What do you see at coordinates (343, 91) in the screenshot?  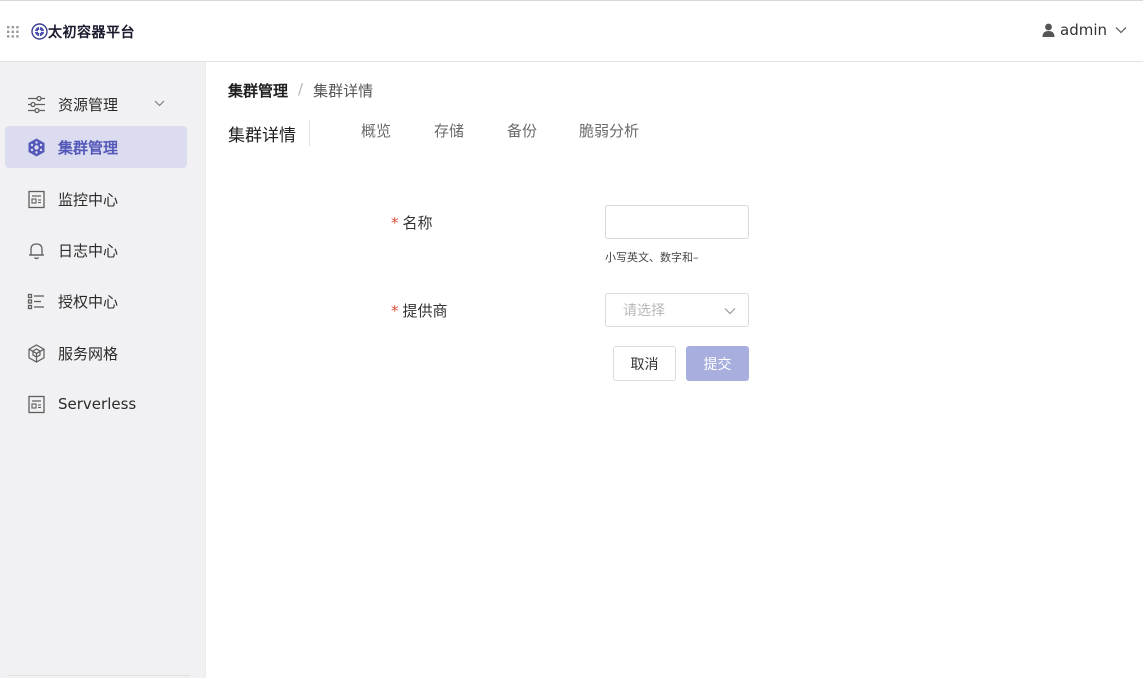 I see `breadcrumb-current: 集群详情` at bounding box center [343, 91].